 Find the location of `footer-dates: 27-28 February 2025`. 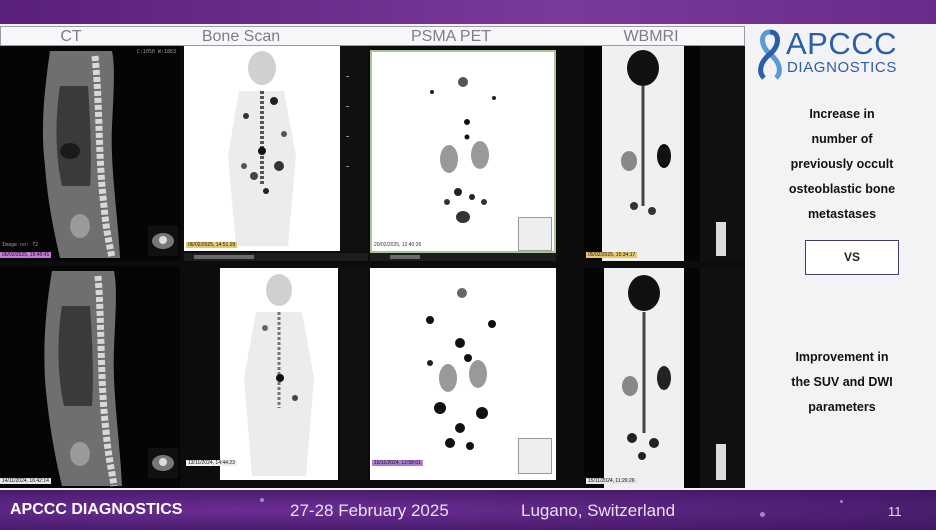

footer-dates: 27-28 February 2025 is located at coordinates (369, 510).